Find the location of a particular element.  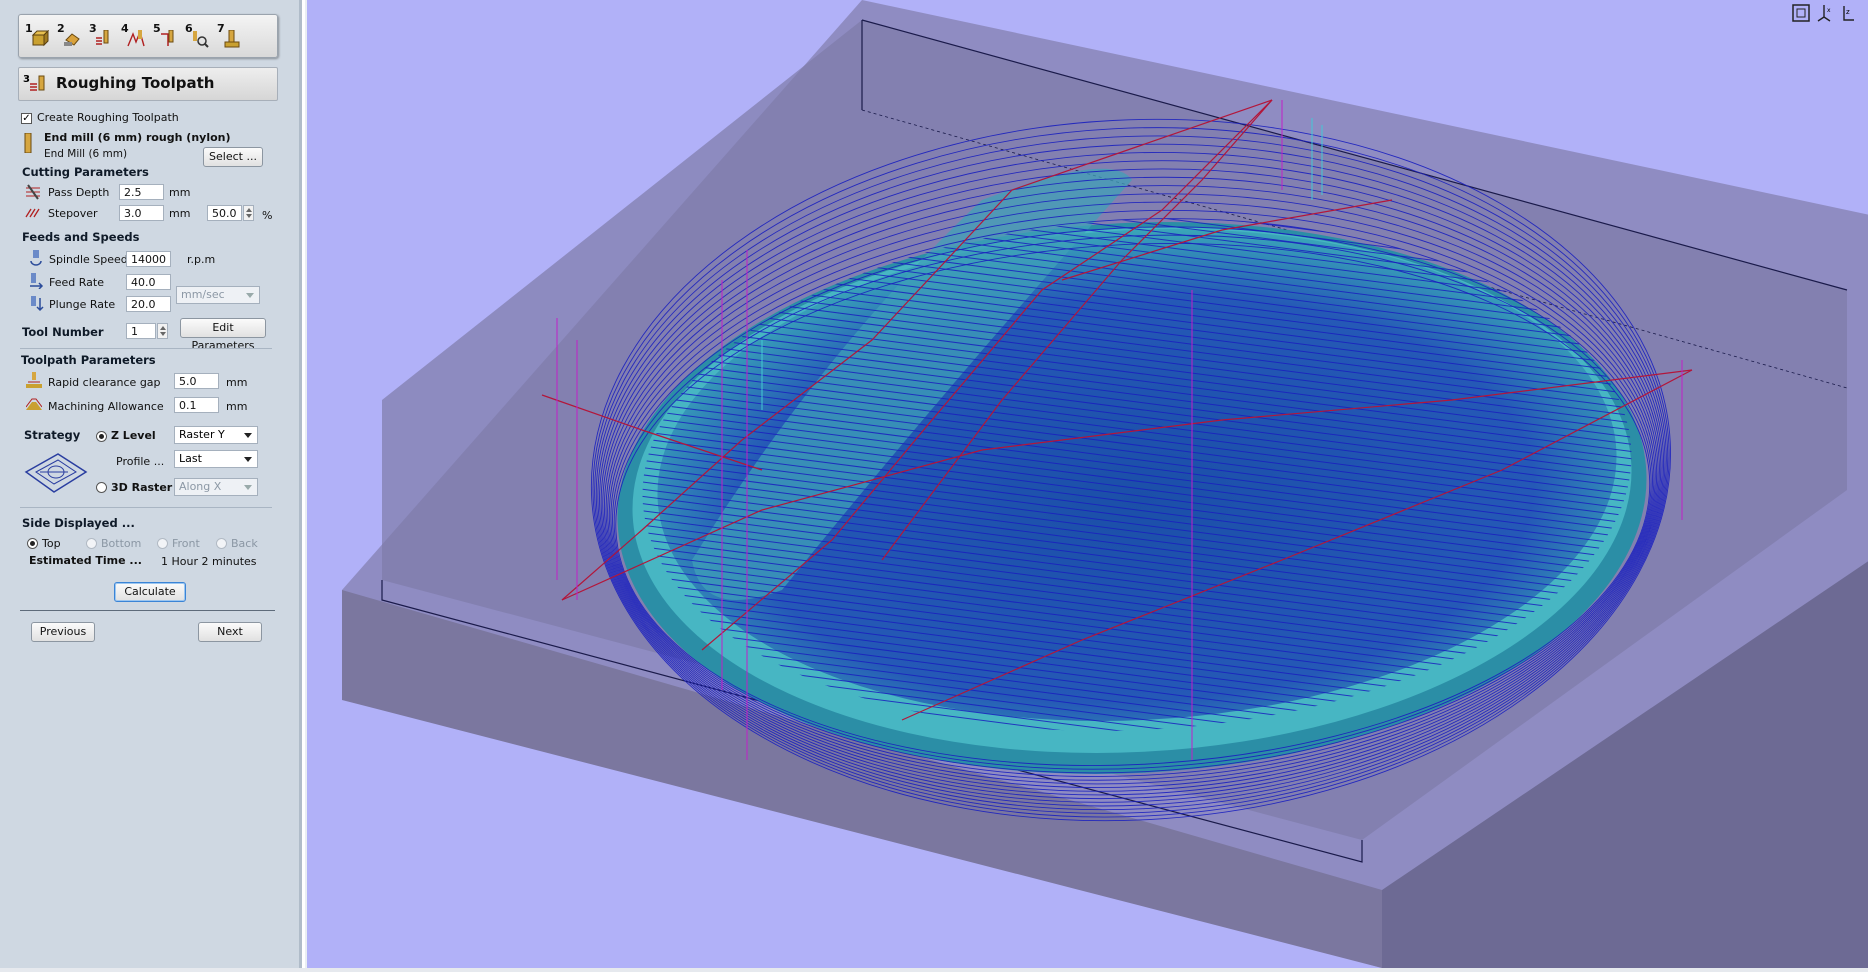

plunge-rate-label: Plunge Rate is located at coordinates (82, 304).